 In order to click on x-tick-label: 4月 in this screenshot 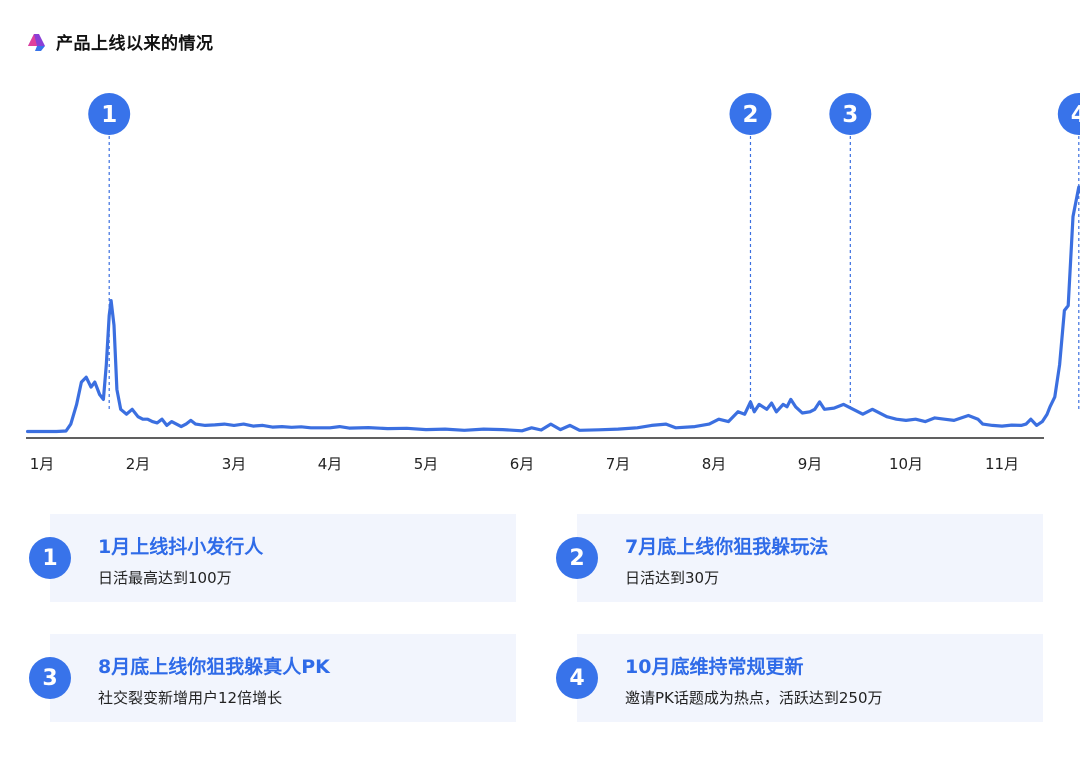, I will do `click(330, 464)`.